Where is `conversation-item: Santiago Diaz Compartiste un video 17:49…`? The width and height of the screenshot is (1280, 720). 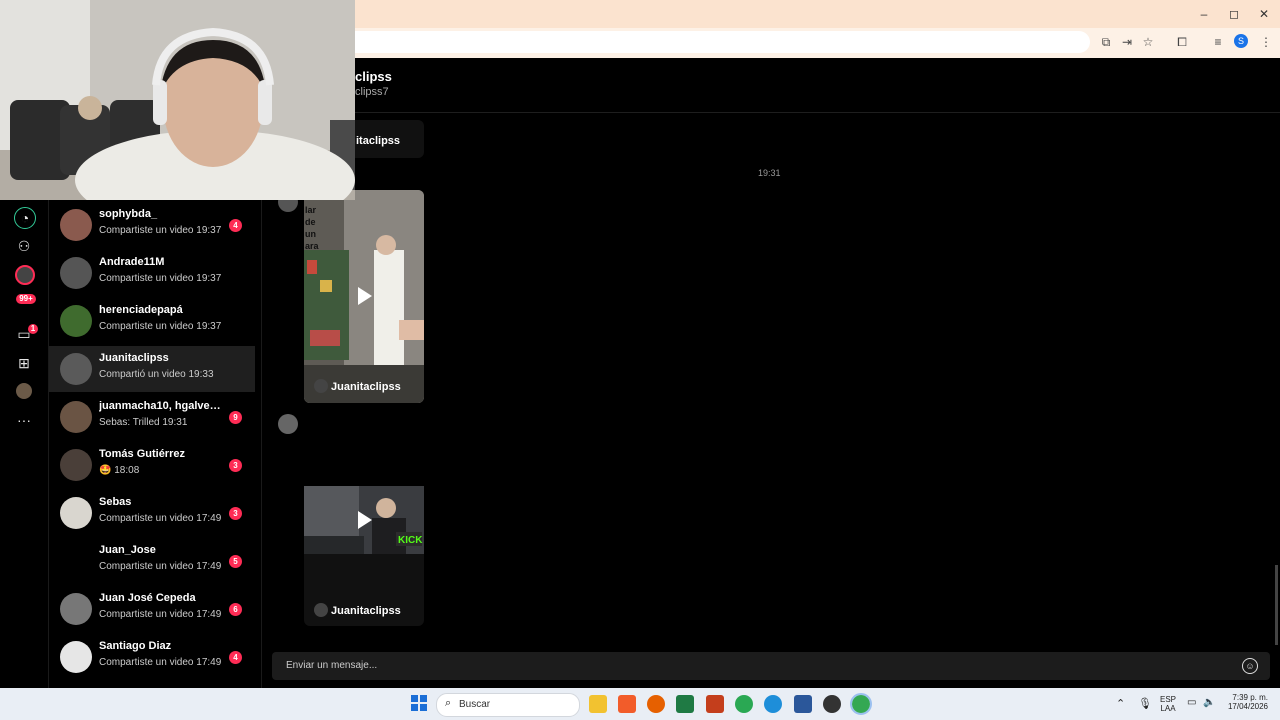
conversation-item: Santiago Diaz Compartiste un video 17:49… is located at coordinates (152, 657).